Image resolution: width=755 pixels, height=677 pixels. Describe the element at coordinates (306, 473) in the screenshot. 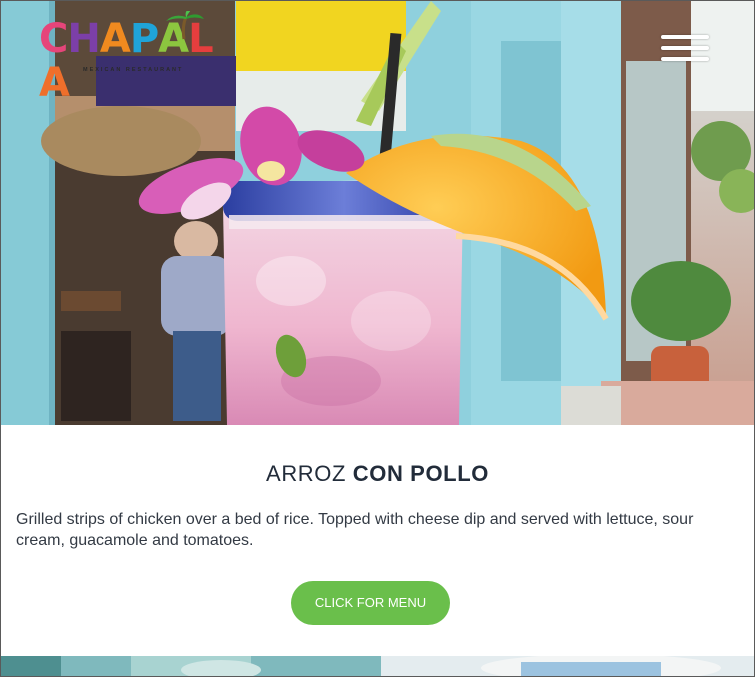

I see `dish-title-light: ARROZ` at that location.